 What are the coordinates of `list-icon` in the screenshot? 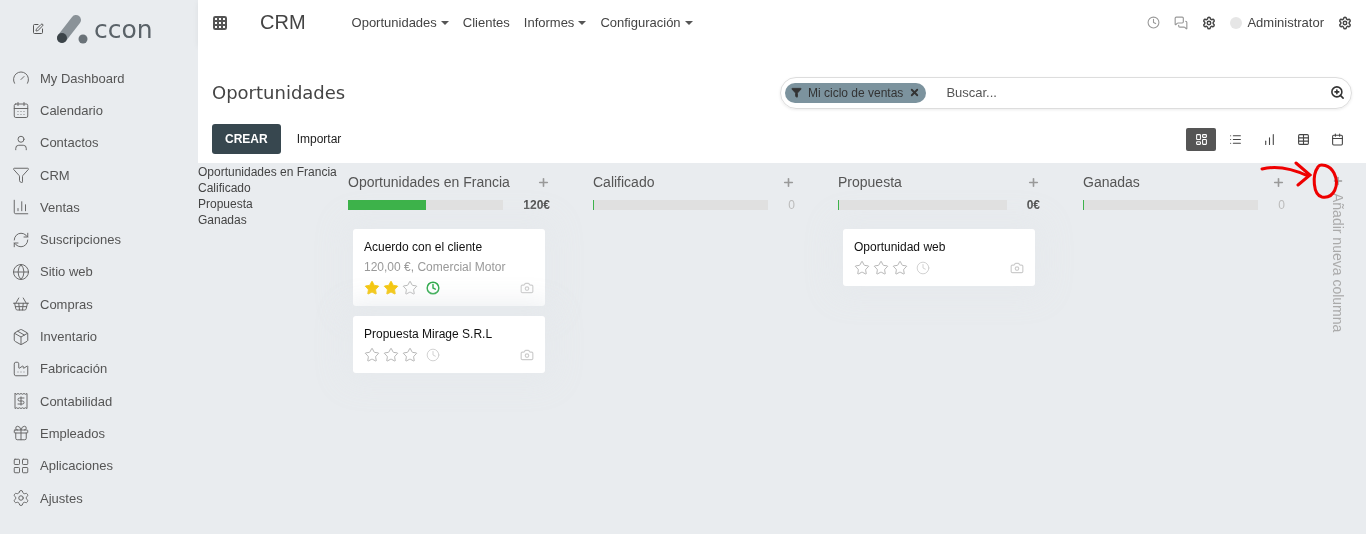 It's located at (1235, 139).